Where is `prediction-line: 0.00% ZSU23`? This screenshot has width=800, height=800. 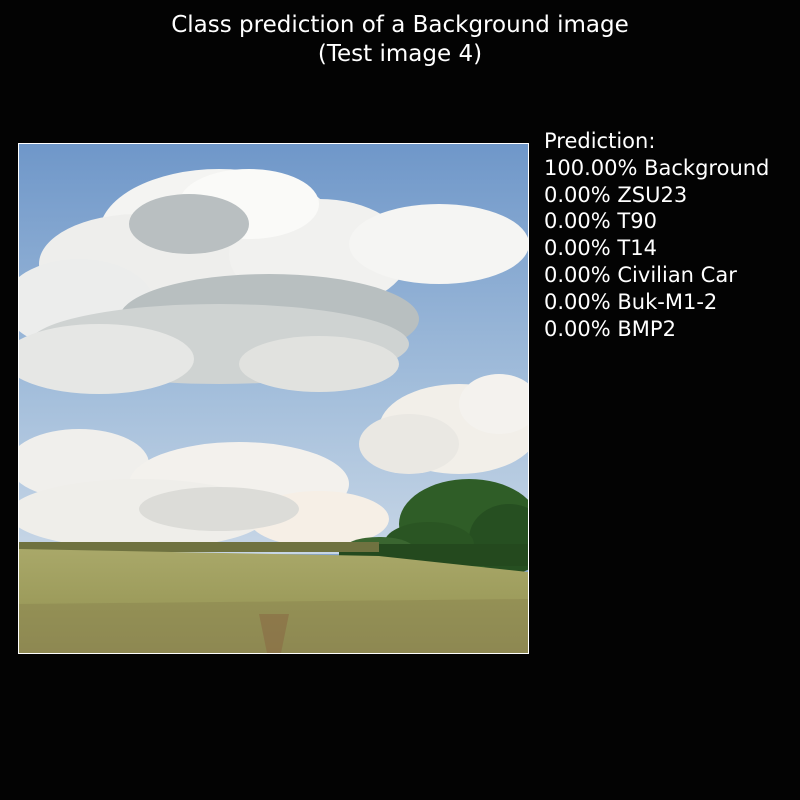
prediction-line: 0.00% ZSU23 is located at coordinates (616, 194).